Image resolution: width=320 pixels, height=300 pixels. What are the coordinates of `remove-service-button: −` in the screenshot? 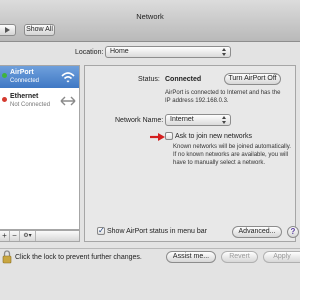 It's located at (15, 236).